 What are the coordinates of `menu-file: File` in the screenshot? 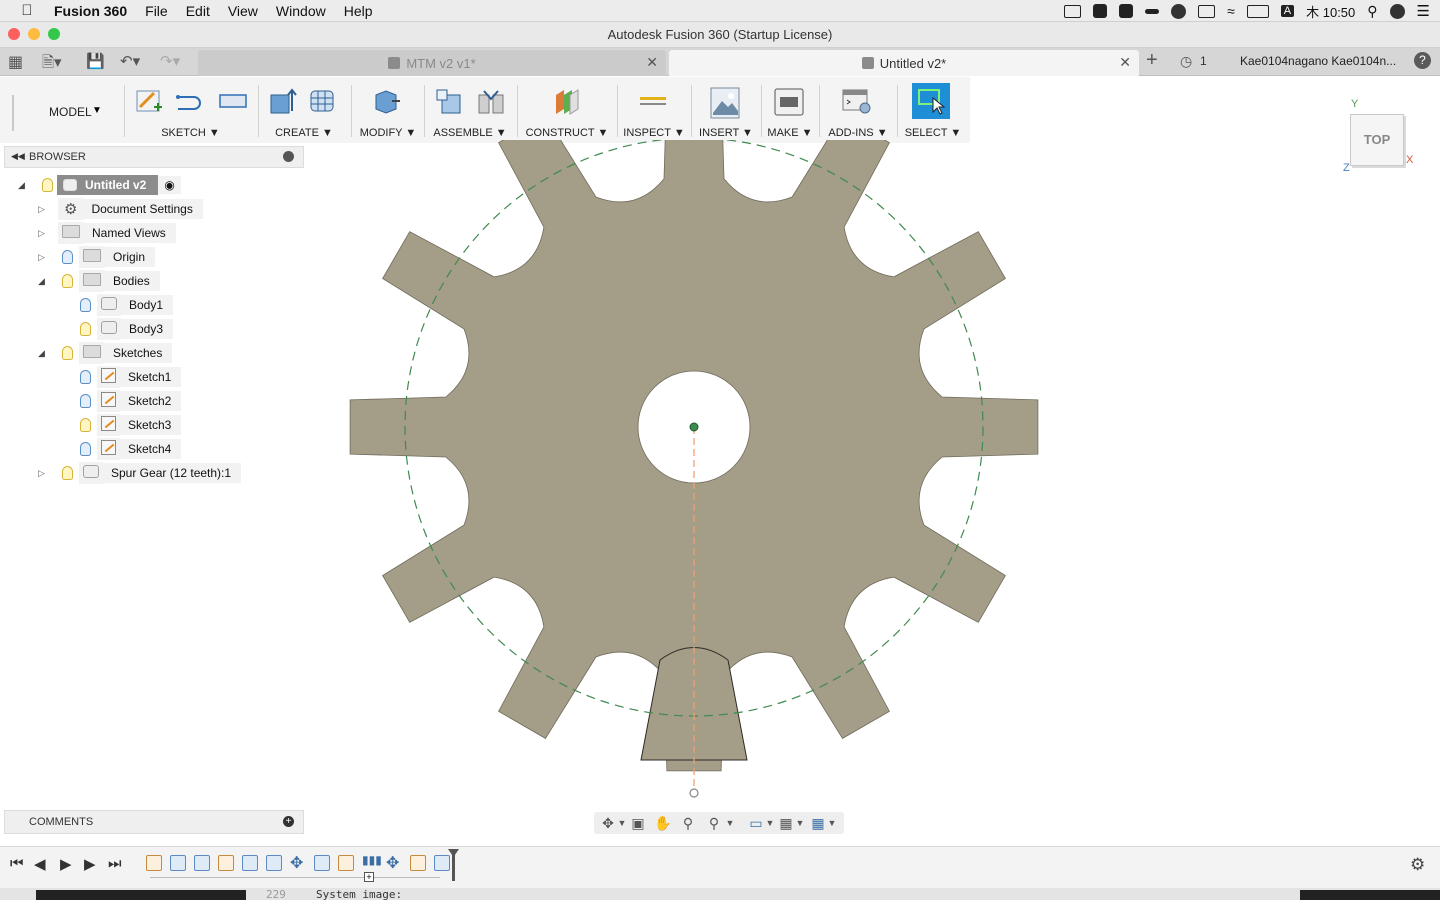 It's located at (156, 11).